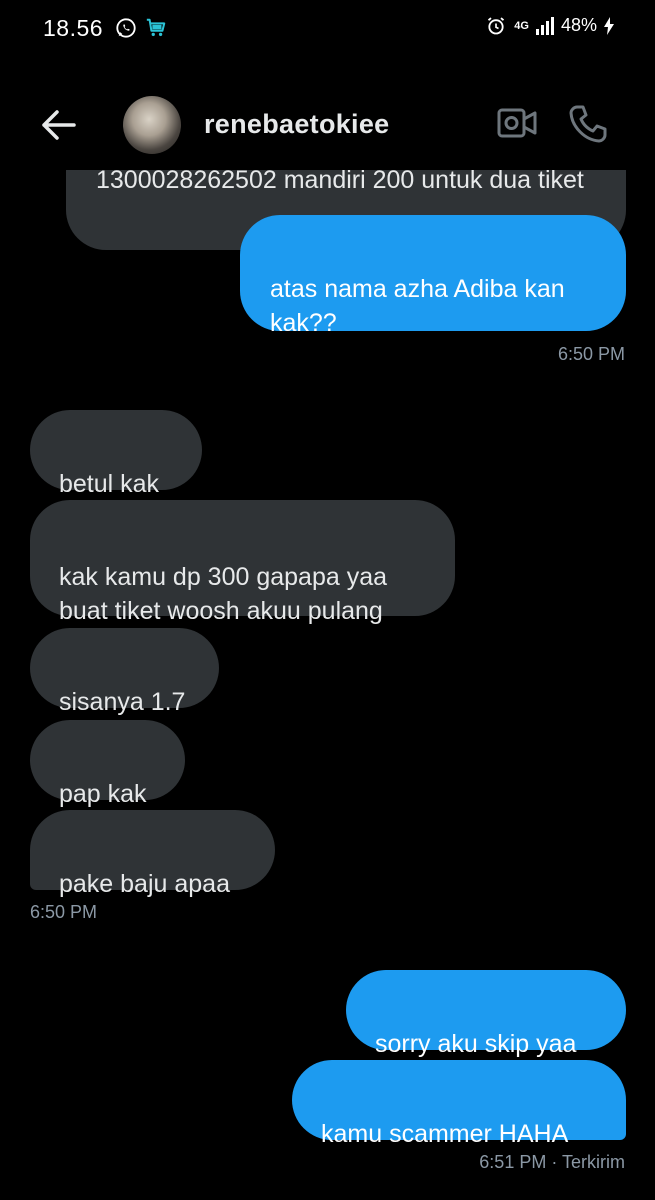 The height and width of the screenshot is (1200, 655). What do you see at coordinates (445, 1134) in the screenshot?
I see `message-text: kamu scammer HAHA` at bounding box center [445, 1134].